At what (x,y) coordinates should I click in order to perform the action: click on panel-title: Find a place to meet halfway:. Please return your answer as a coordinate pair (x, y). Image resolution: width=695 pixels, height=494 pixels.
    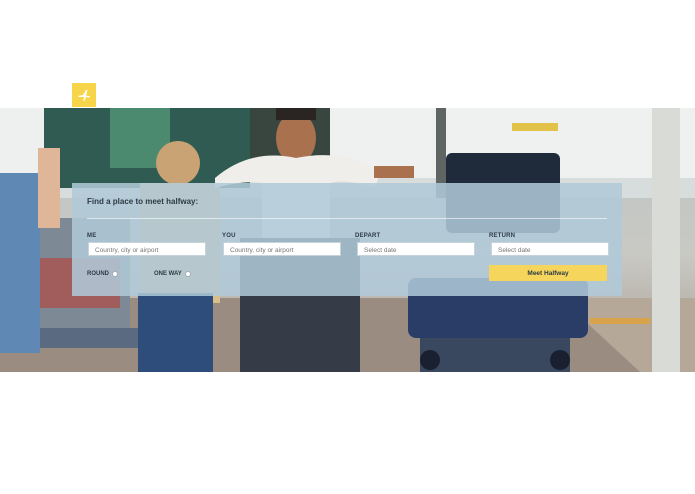
    Looking at the image, I should click on (143, 201).